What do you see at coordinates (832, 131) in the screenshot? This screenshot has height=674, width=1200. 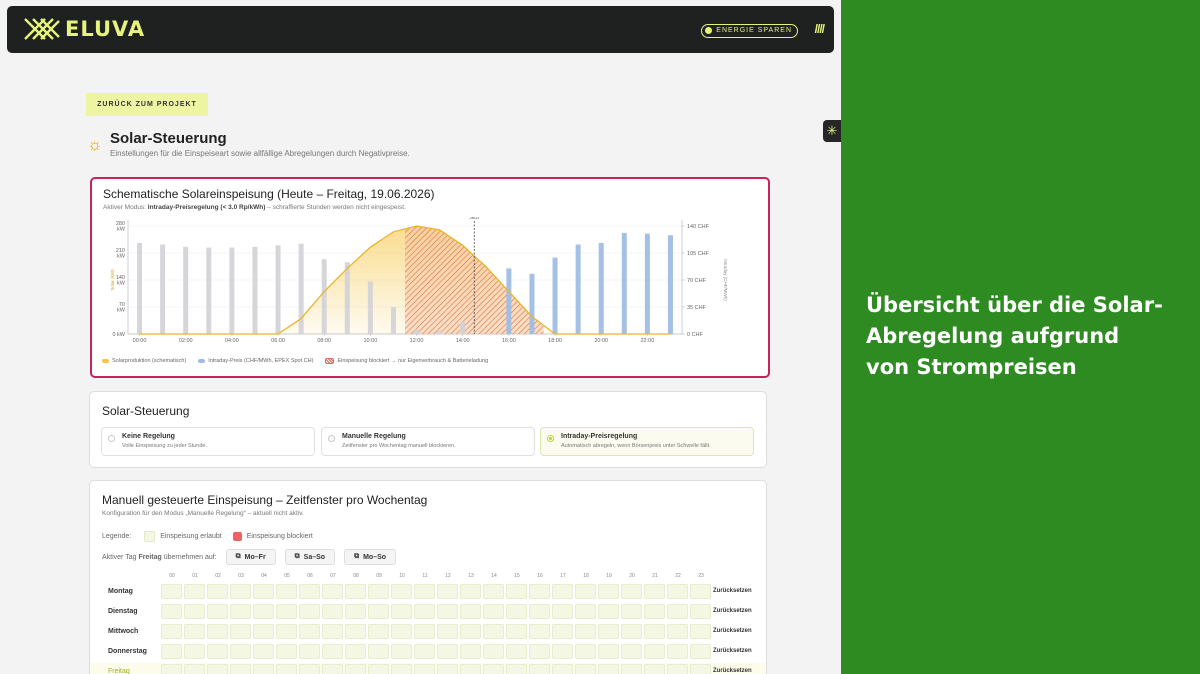 I see `side-panel-toggle-icon: ✳` at bounding box center [832, 131].